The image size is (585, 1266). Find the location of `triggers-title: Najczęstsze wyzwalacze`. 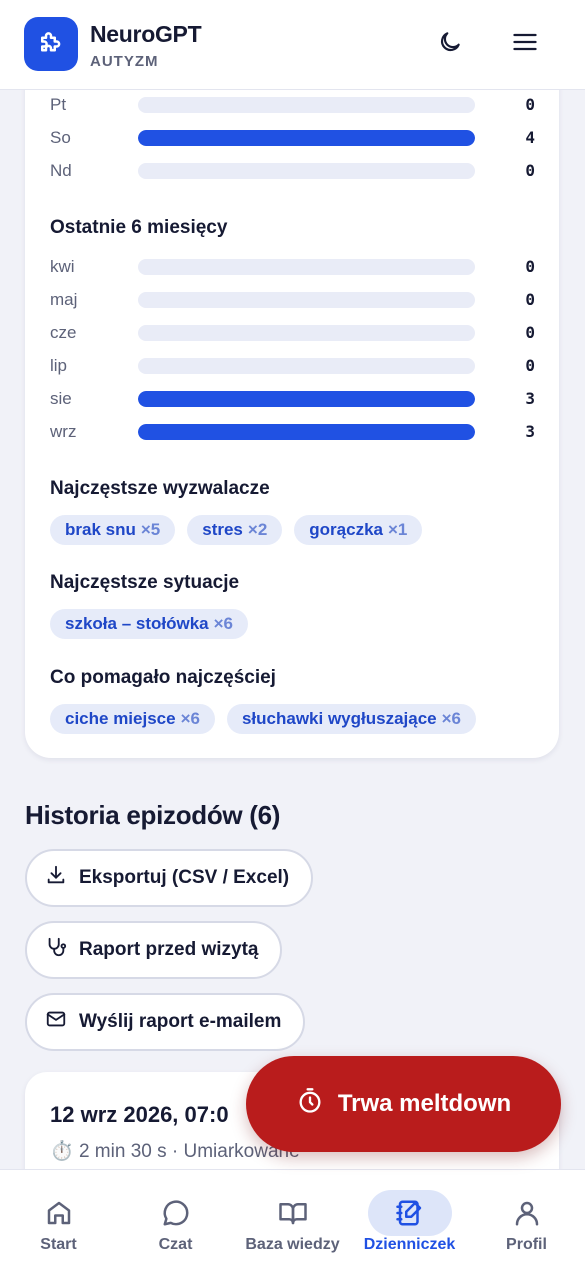

triggers-title: Najczęstsze wyzwalacze is located at coordinates (160, 488).